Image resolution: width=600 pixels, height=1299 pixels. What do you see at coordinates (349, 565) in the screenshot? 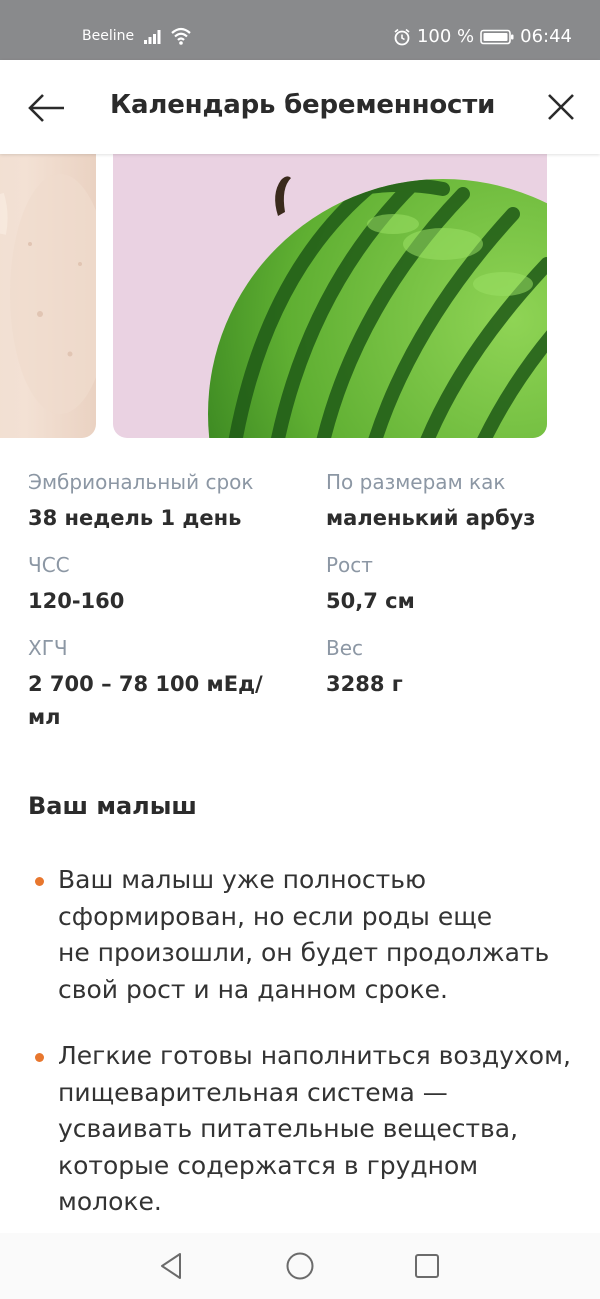
I see `height-label: Рост` at bounding box center [349, 565].